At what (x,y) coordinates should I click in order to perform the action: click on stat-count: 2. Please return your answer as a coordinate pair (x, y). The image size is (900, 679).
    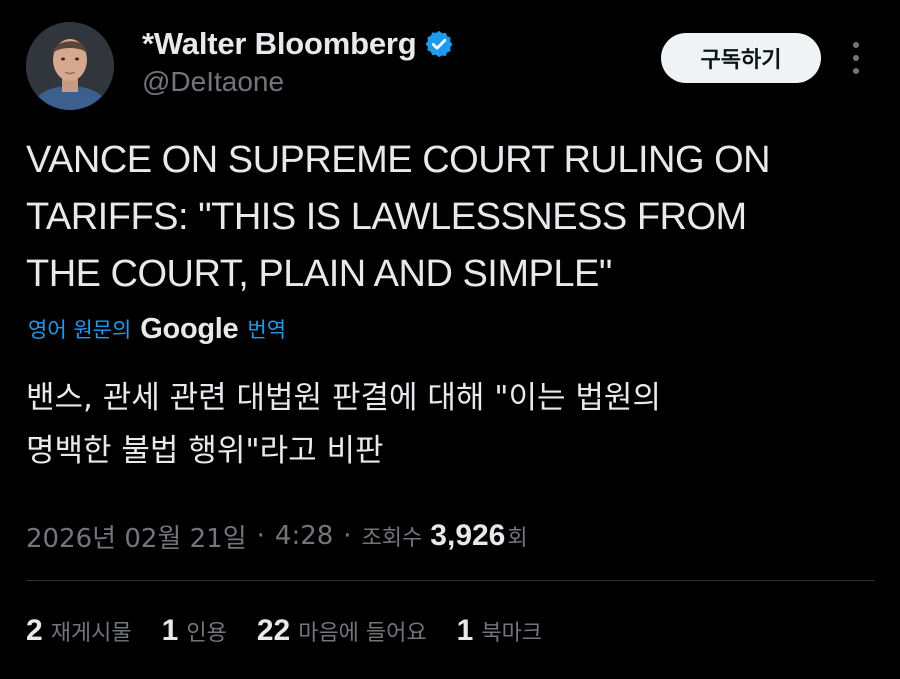
    Looking at the image, I should click on (34, 630).